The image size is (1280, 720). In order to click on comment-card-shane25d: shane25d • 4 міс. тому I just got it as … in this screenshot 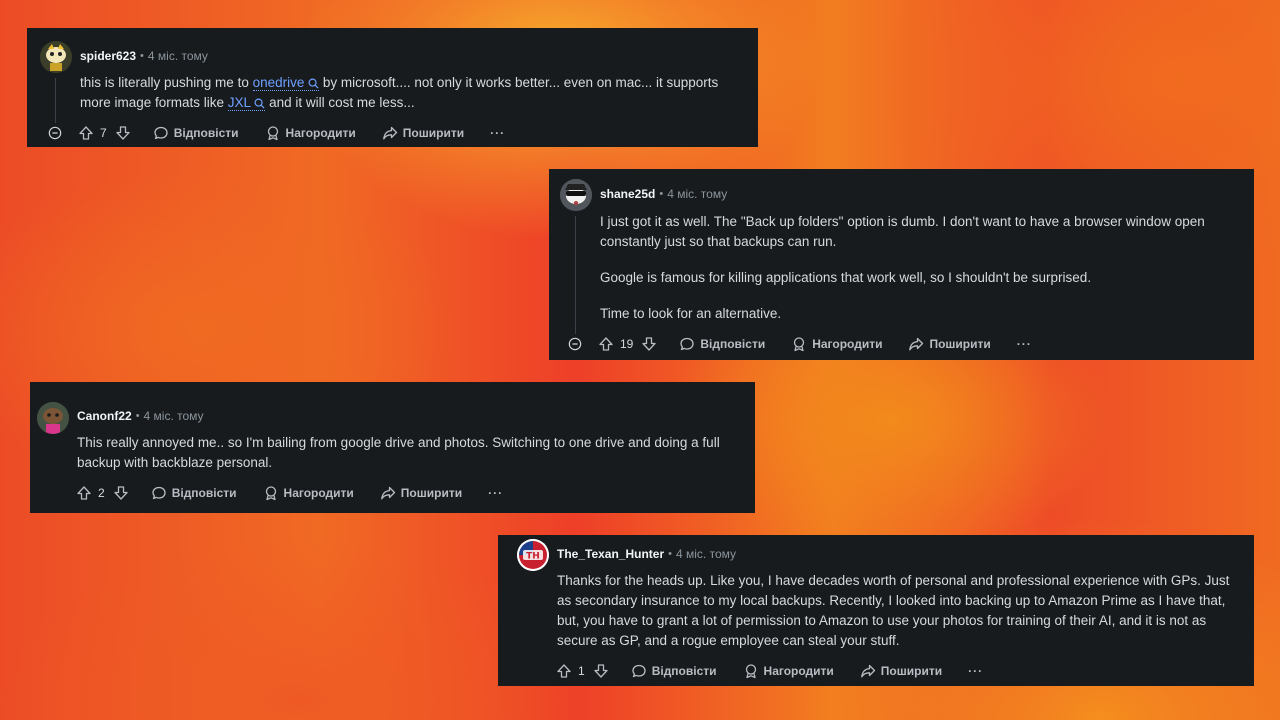, I will do `click(901, 264)`.